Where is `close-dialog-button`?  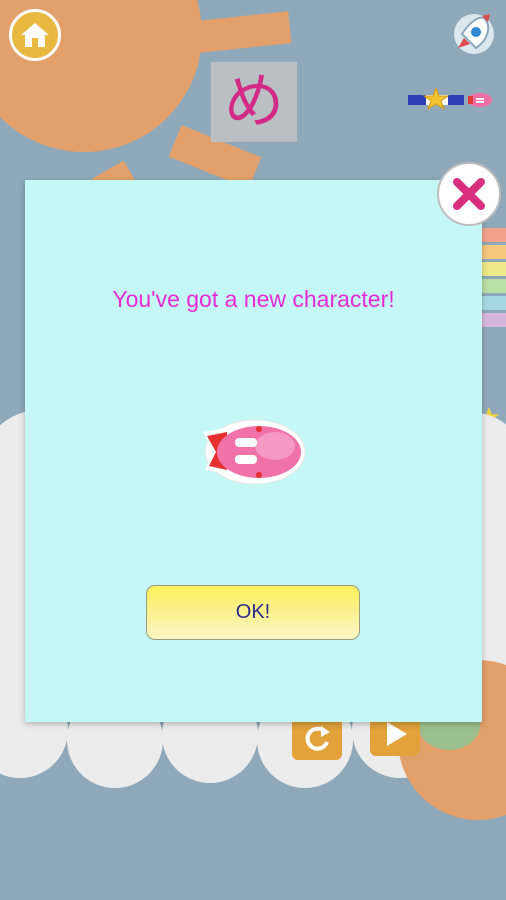 close-dialog-button is located at coordinates (469, 194).